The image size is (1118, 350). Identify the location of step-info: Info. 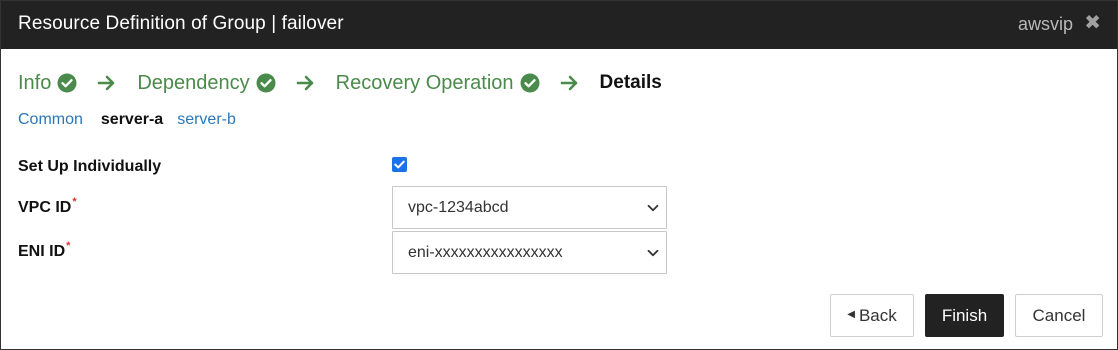
(47, 83).